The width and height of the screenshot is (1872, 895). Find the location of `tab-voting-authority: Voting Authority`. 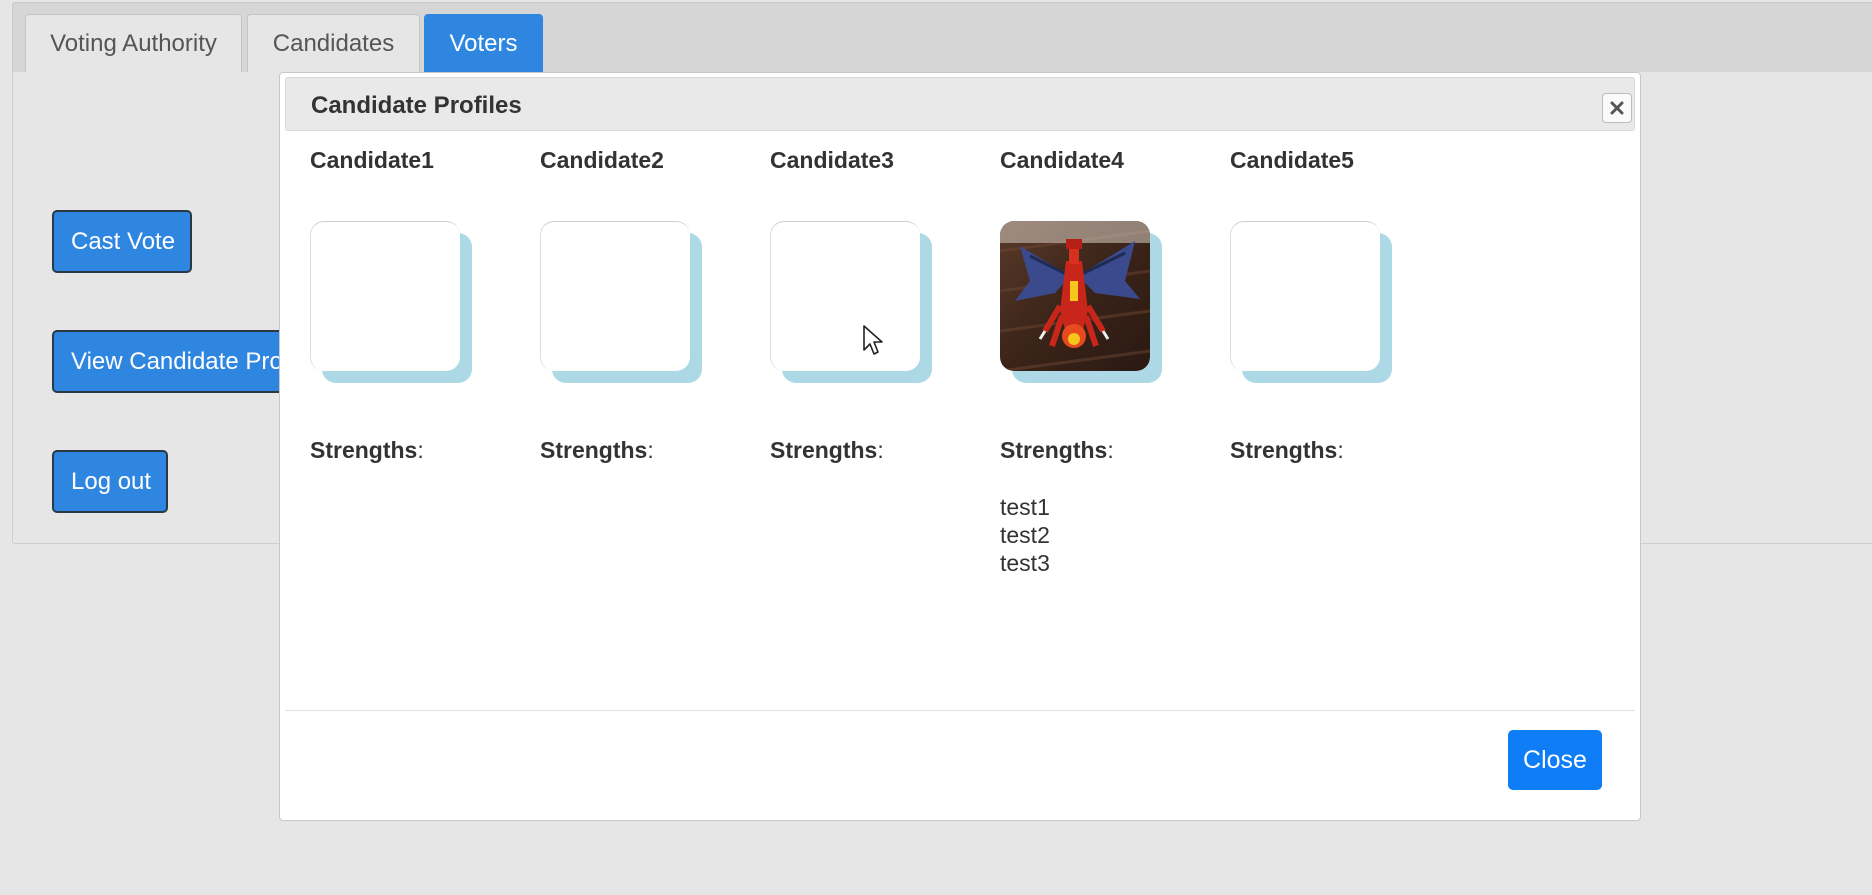

tab-voting-authority: Voting Authority is located at coordinates (133, 43).